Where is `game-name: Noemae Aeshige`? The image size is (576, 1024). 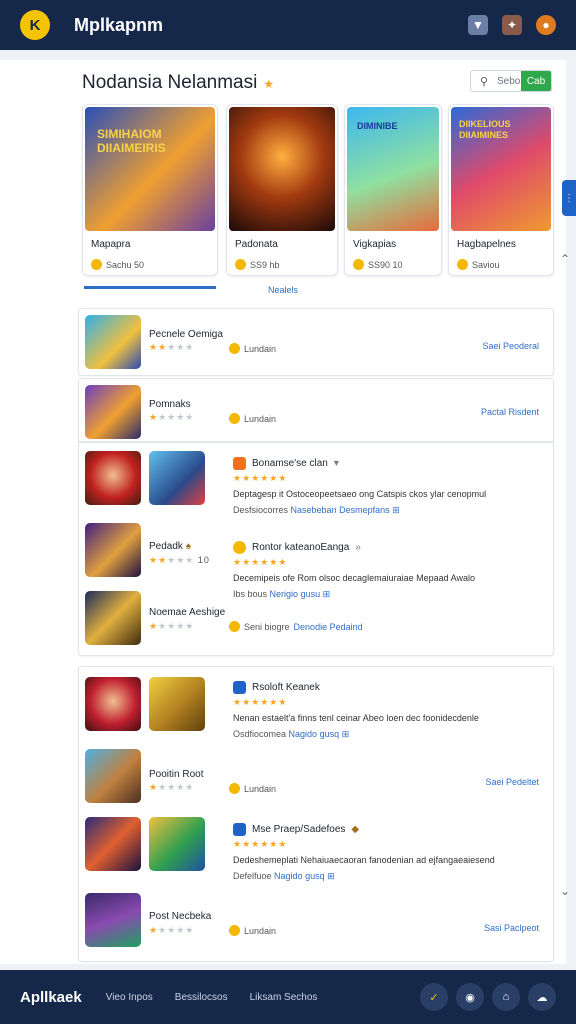
game-name: Noemae Aeshige is located at coordinates (187, 612).